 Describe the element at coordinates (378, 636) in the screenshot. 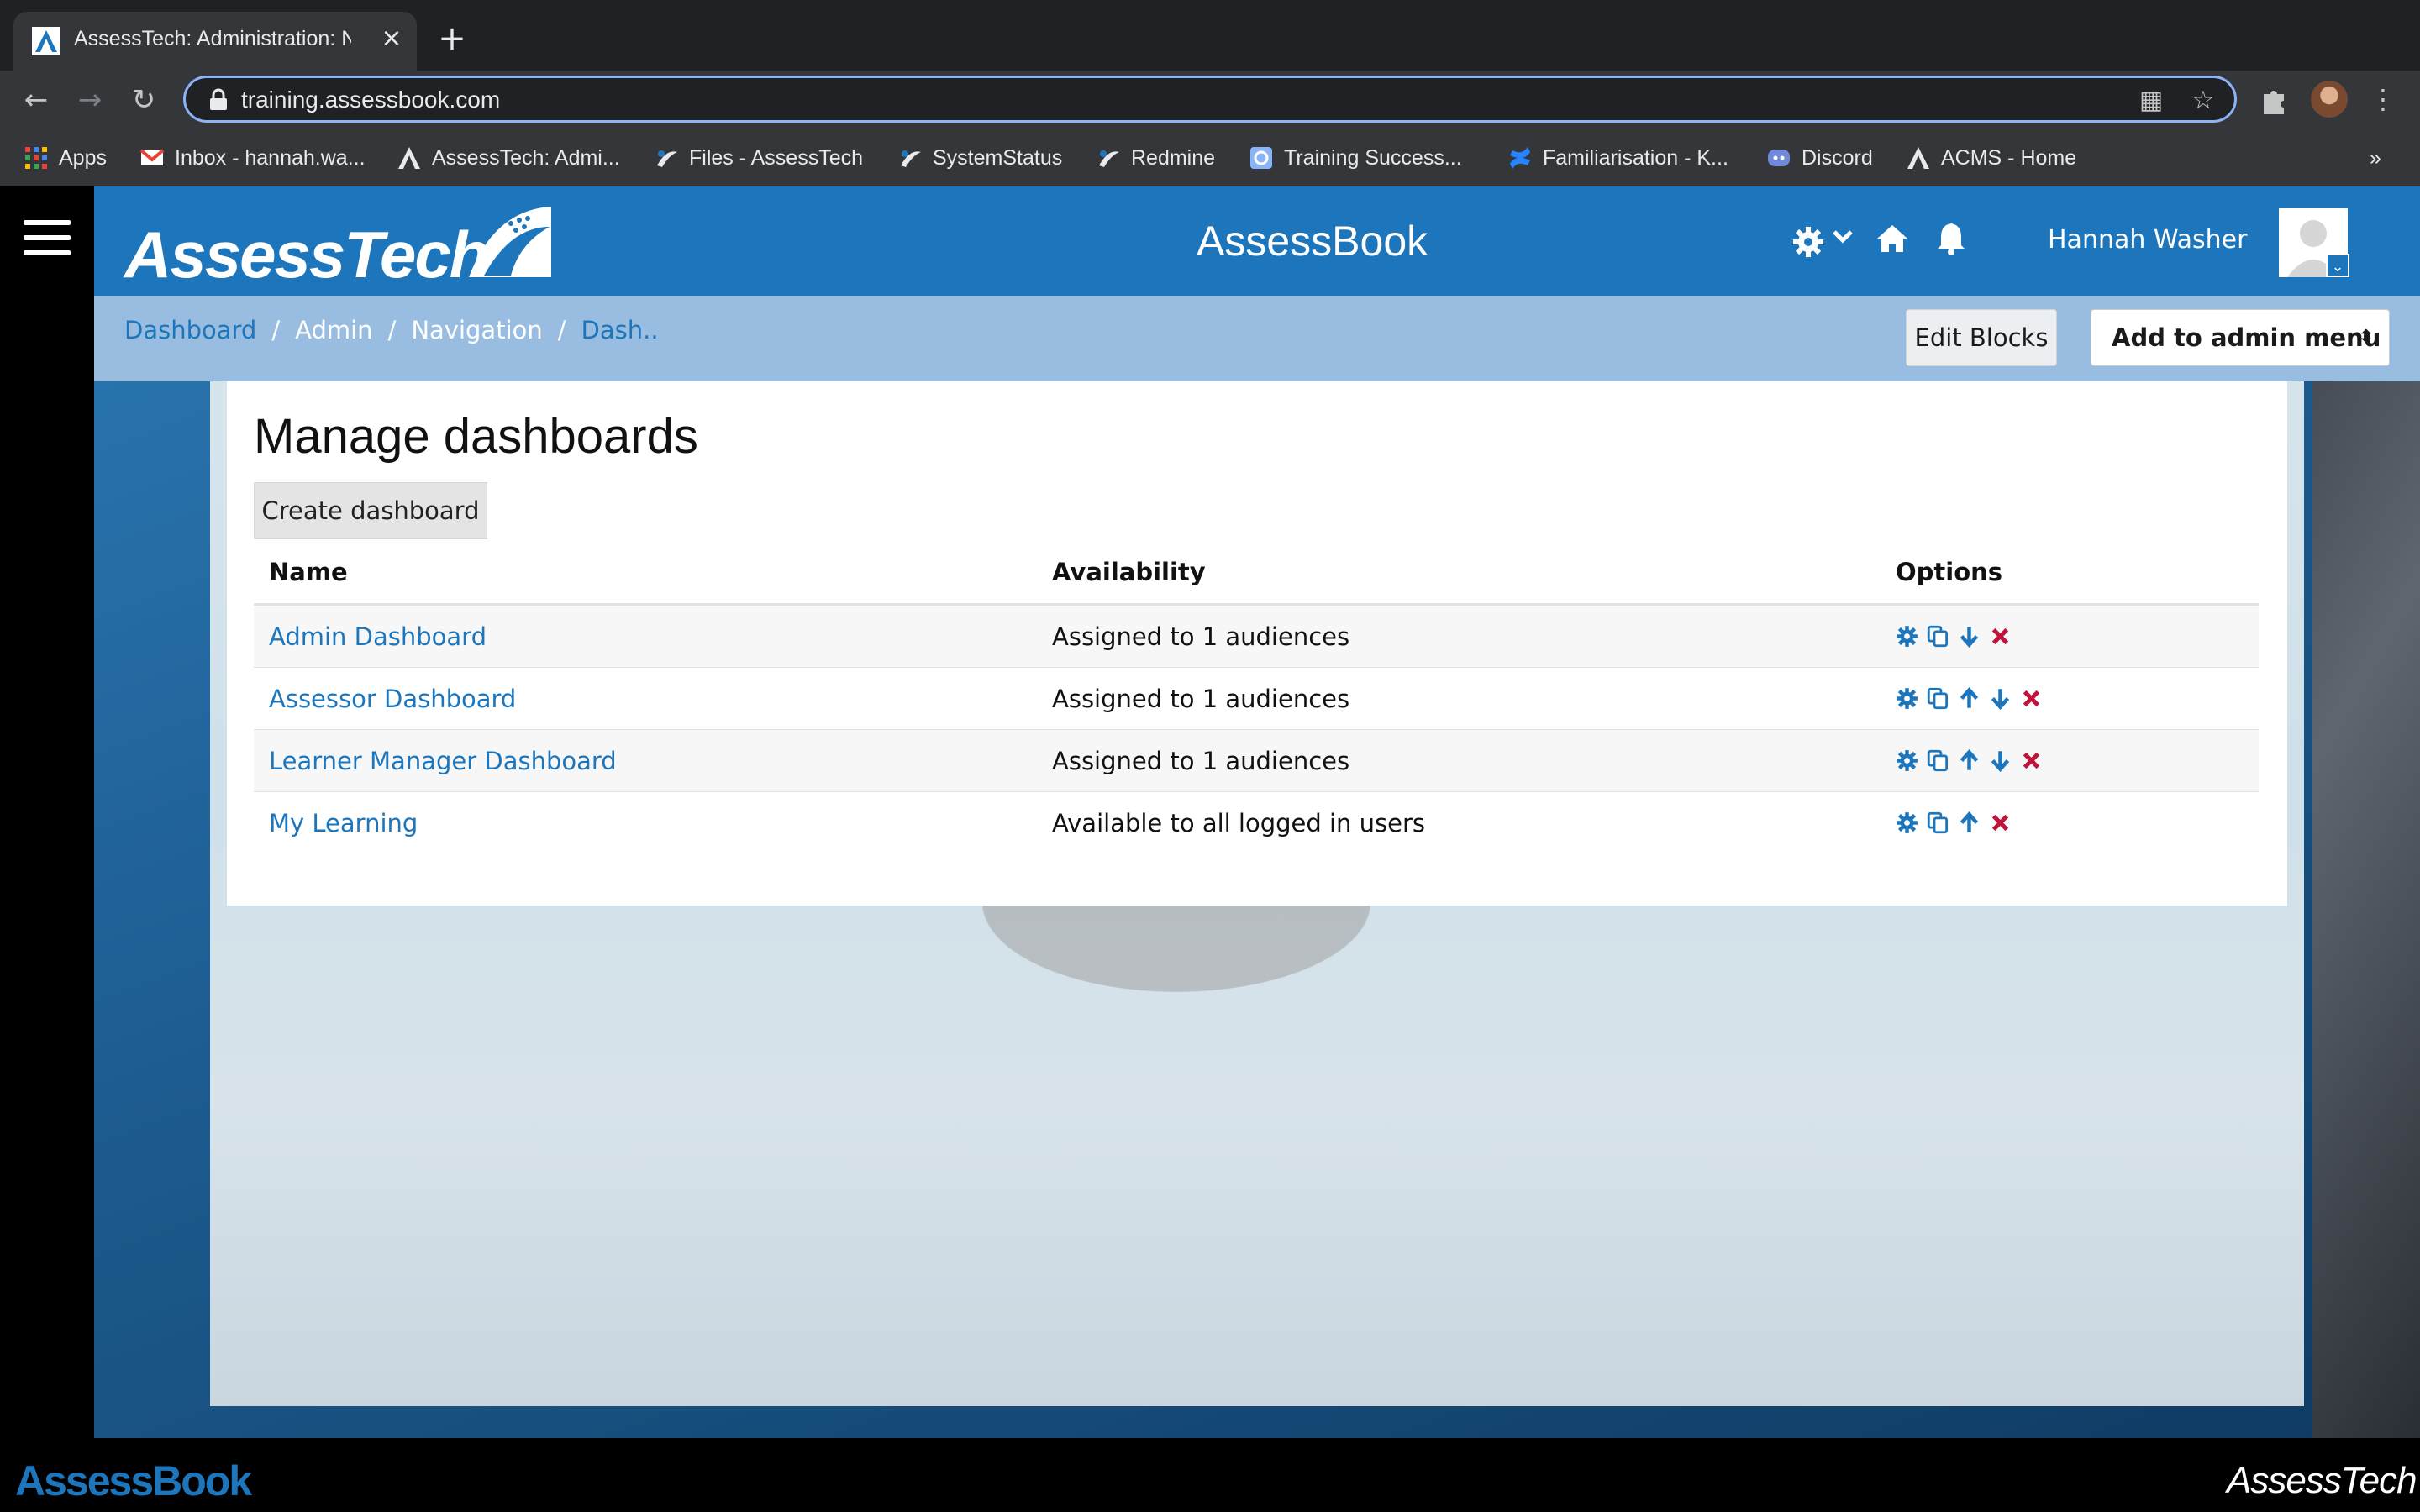

I see `dashboard-link: Admin Dashboard` at that location.